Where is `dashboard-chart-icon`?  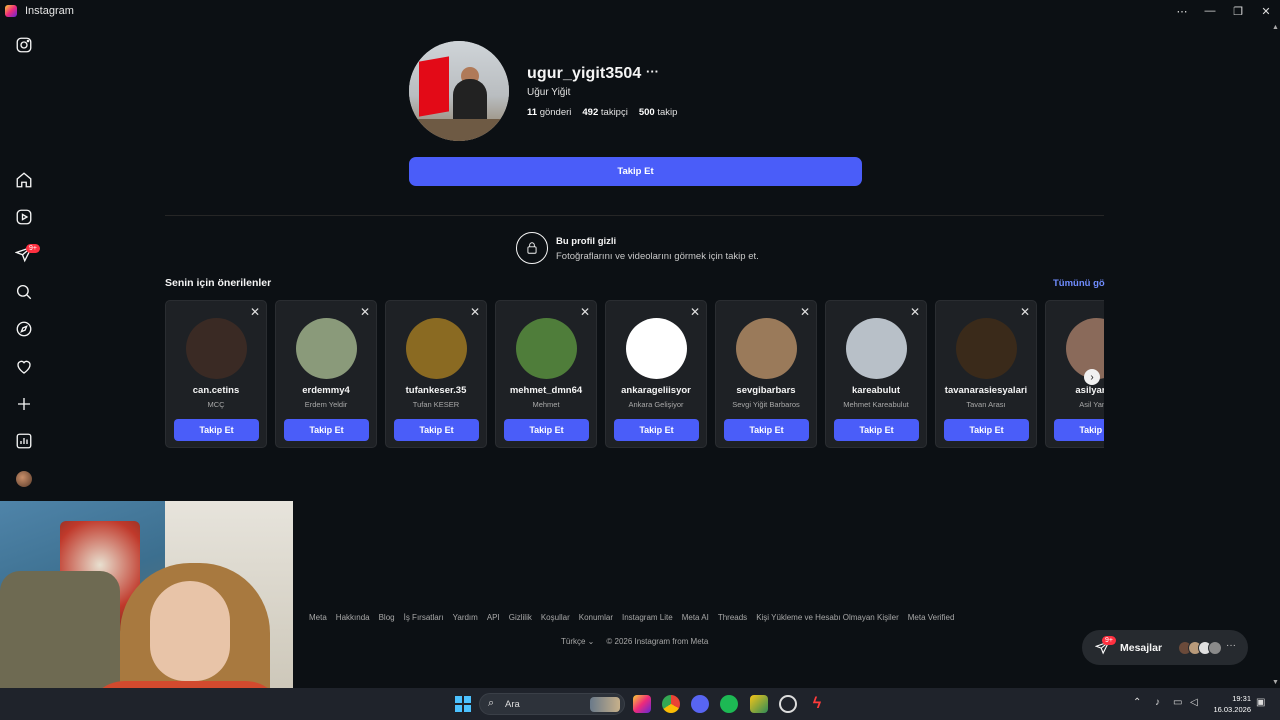
dashboard-chart-icon is located at coordinates (24, 441).